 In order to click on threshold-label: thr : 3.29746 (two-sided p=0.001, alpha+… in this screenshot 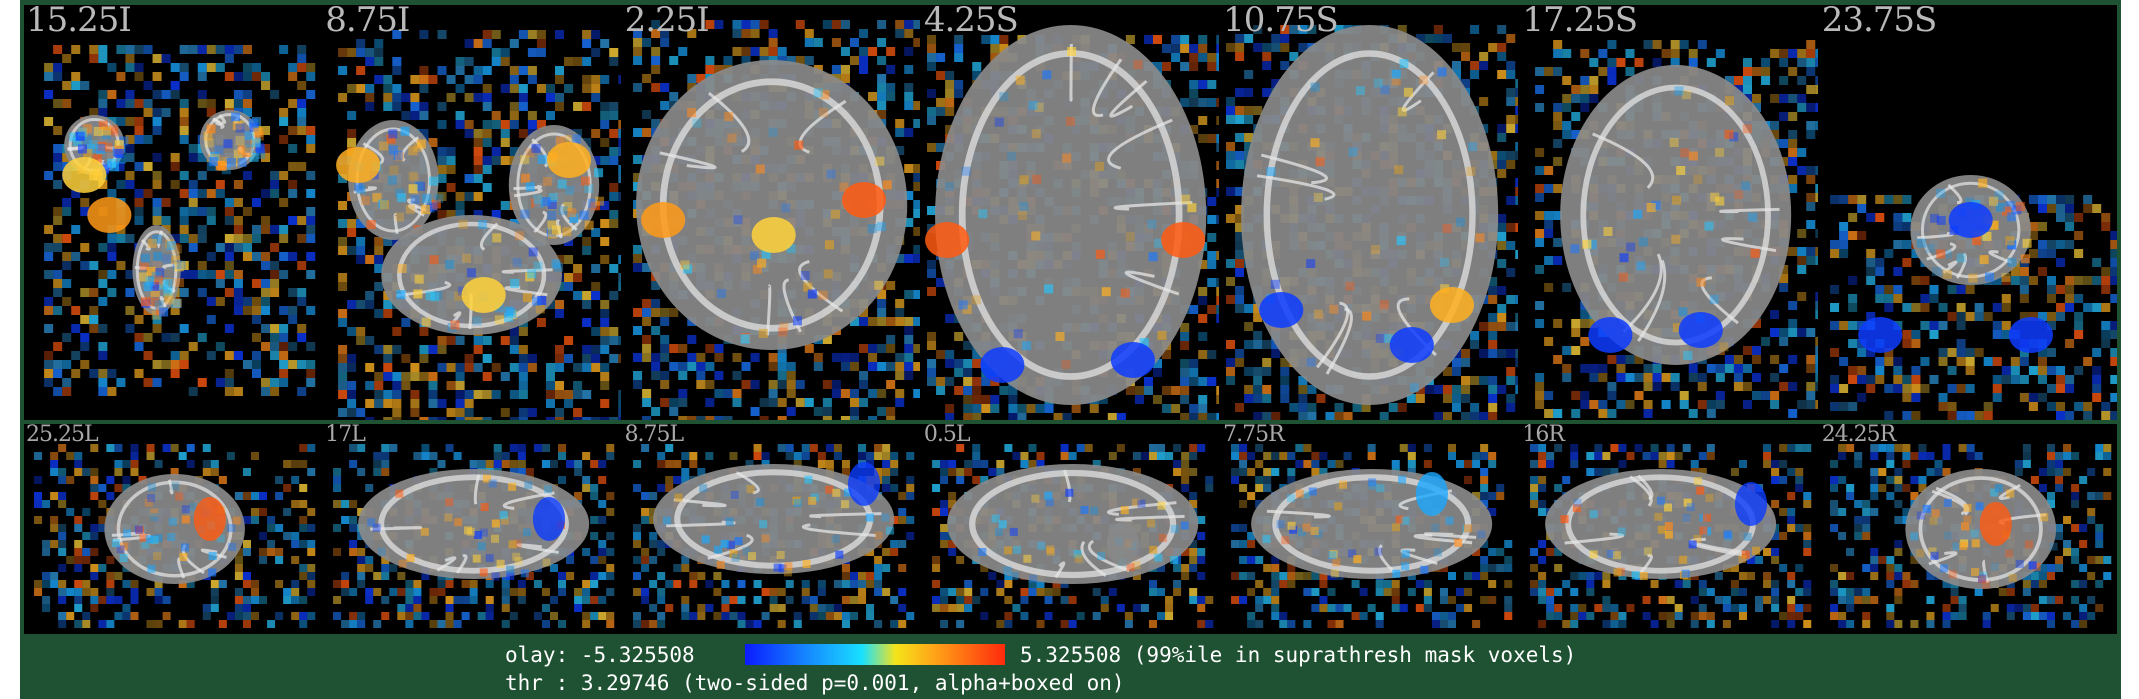, I will do `click(815, 683)`.